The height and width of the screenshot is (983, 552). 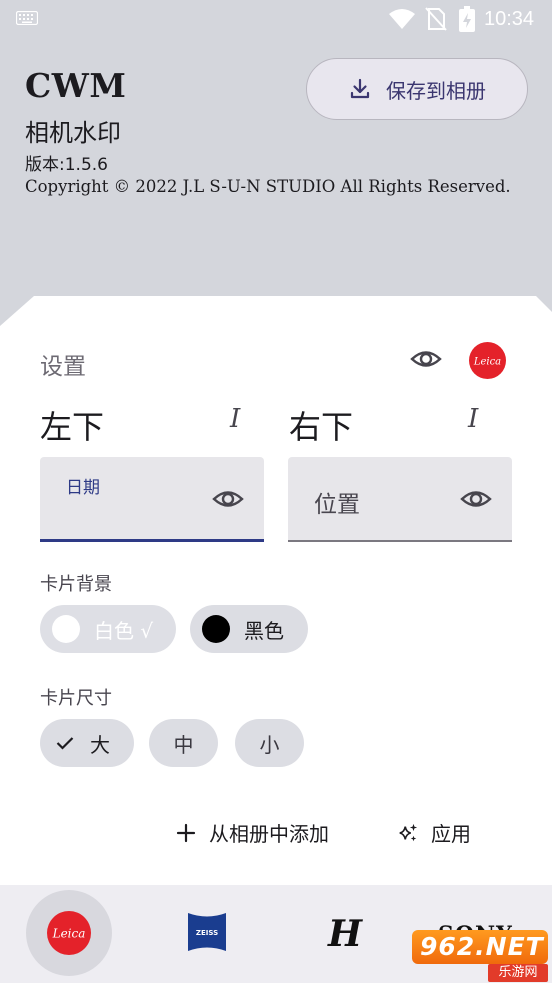 What do you see at coordinates (87, 743) in the screenshot?
I see `size-large-chip: 大` at bounding box center [87, 743].